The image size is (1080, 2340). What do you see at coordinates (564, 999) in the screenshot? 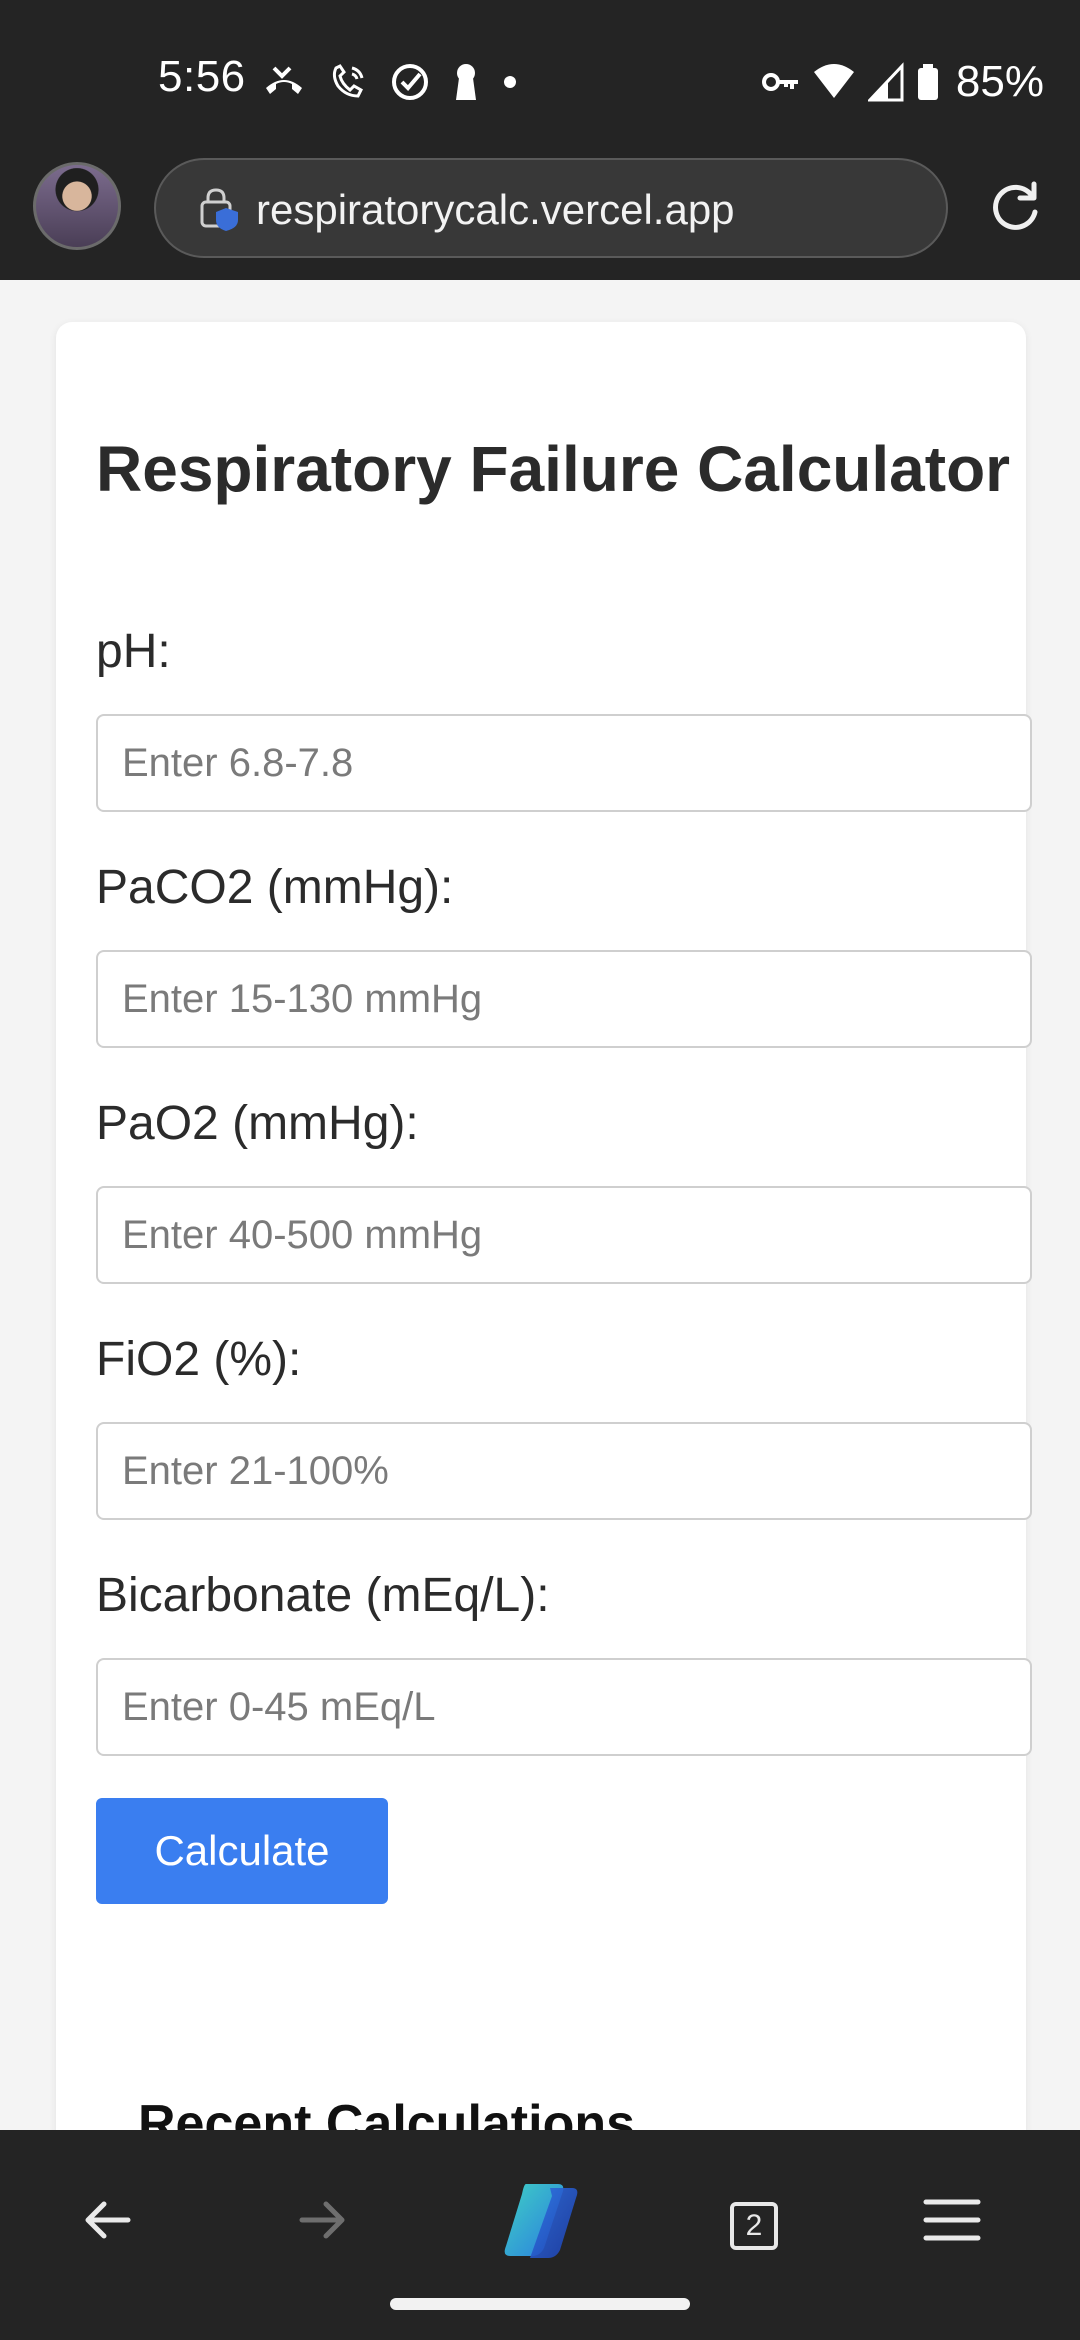
I see `paco2-input` at bounding box center [564, 999].